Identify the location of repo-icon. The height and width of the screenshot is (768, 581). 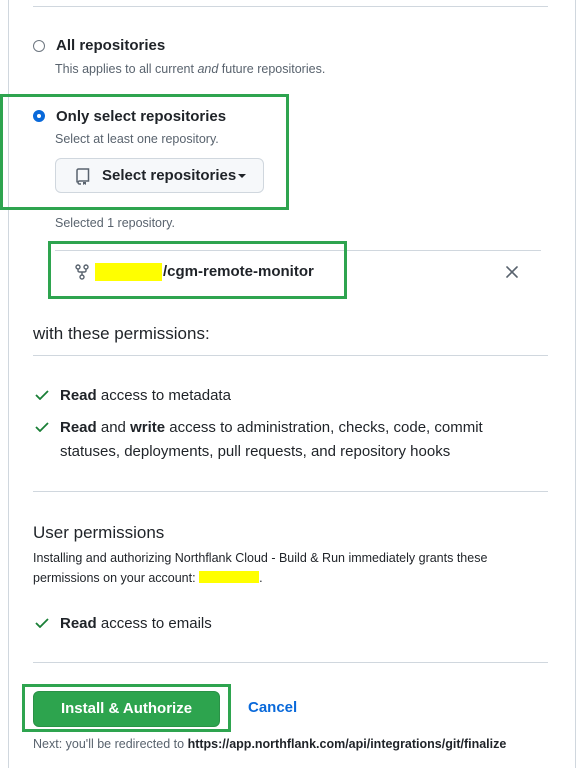
(83, 176).